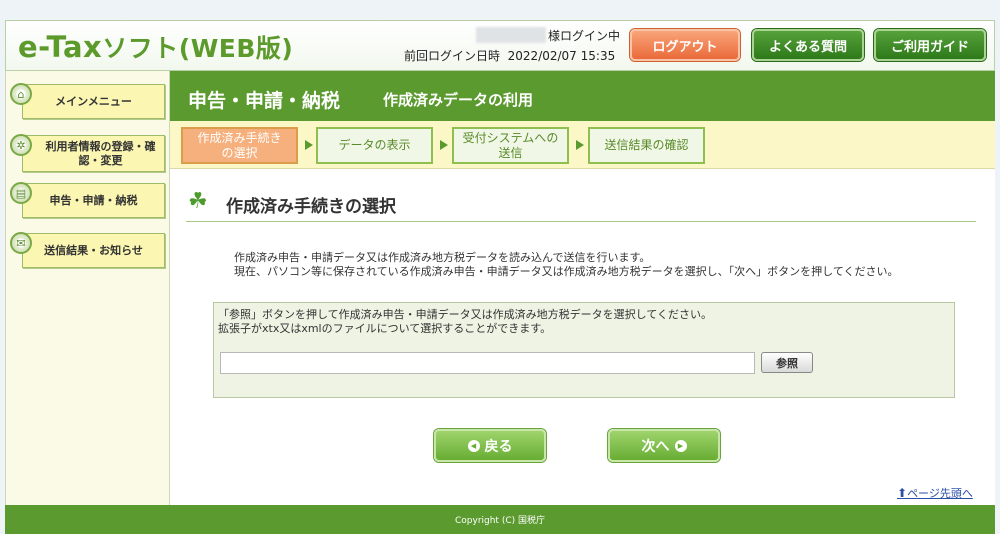  Describe the element at coordinates (311, 207) in the screenshot. I see `section-title: 作成済み手続きの選択` at that location.